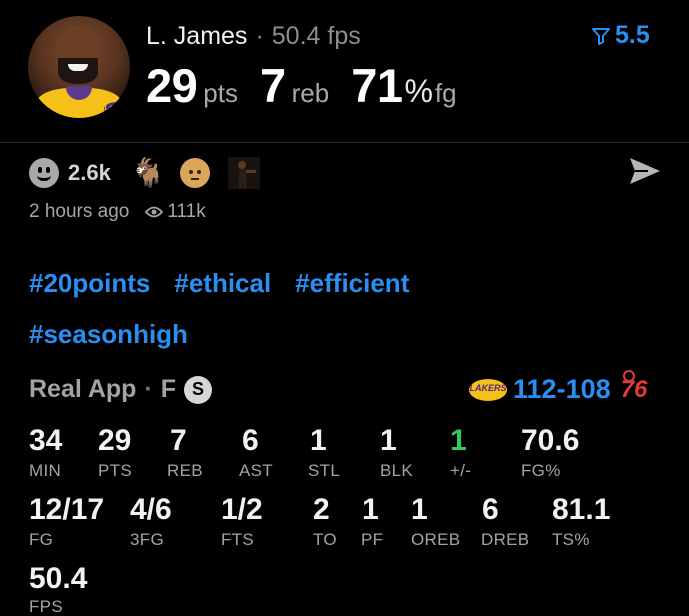 The width and height of the screenshot is (689, 616). I want to click on stat-blk-label: BLK, so click(397, 470).